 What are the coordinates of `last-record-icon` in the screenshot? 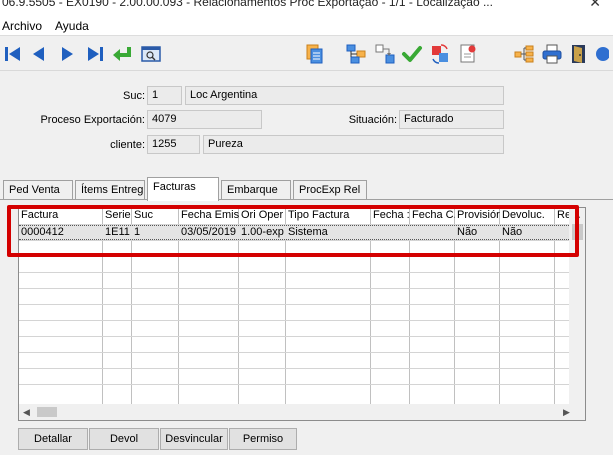 It's located at (95, 54).